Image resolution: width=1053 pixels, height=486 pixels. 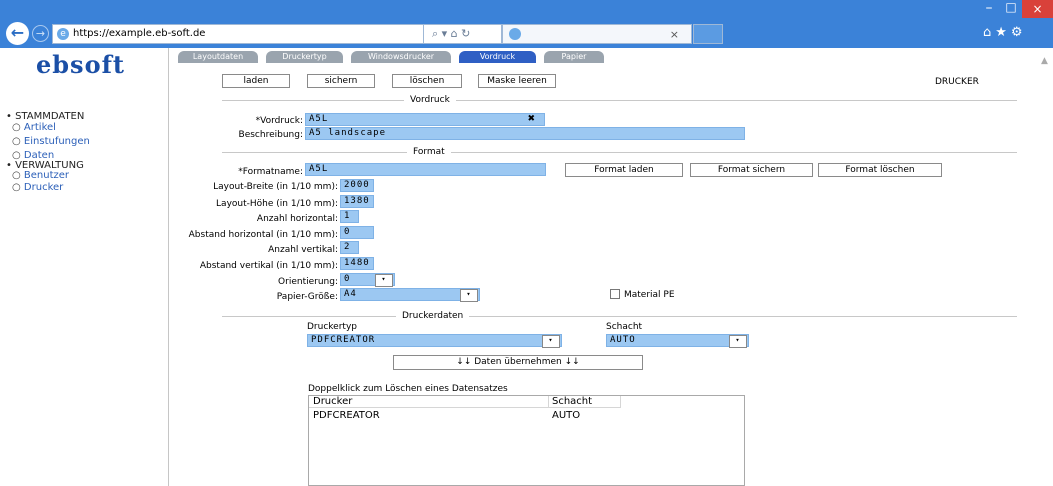 I want to click on section-title-vordruck: Vordruck, so click(x=430, y=100).